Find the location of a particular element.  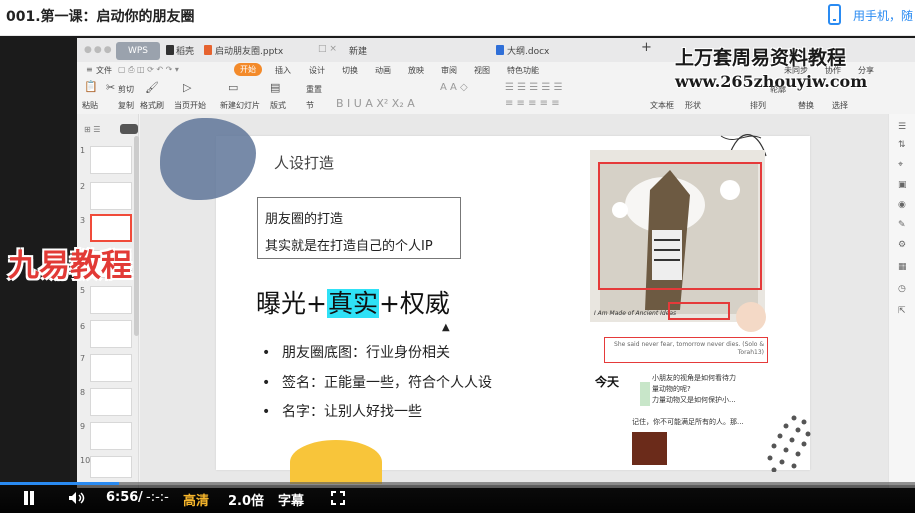

hamburger-icon: ≡ is located at coordinates (89, 69).